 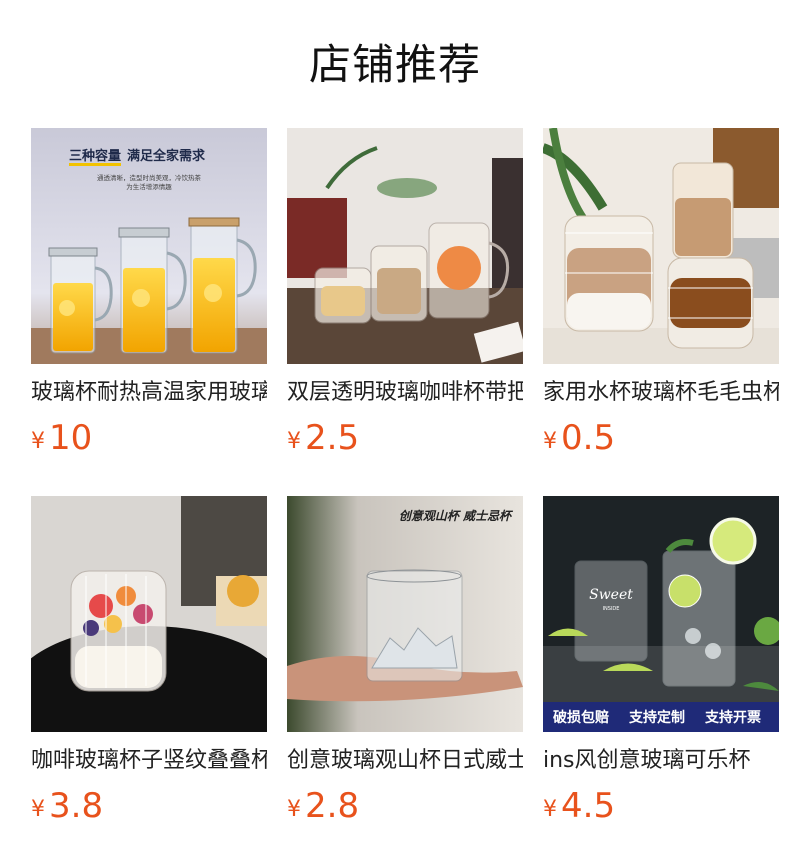 I want to click on glass-script-text: Sweet, so click(x=611, y=595).